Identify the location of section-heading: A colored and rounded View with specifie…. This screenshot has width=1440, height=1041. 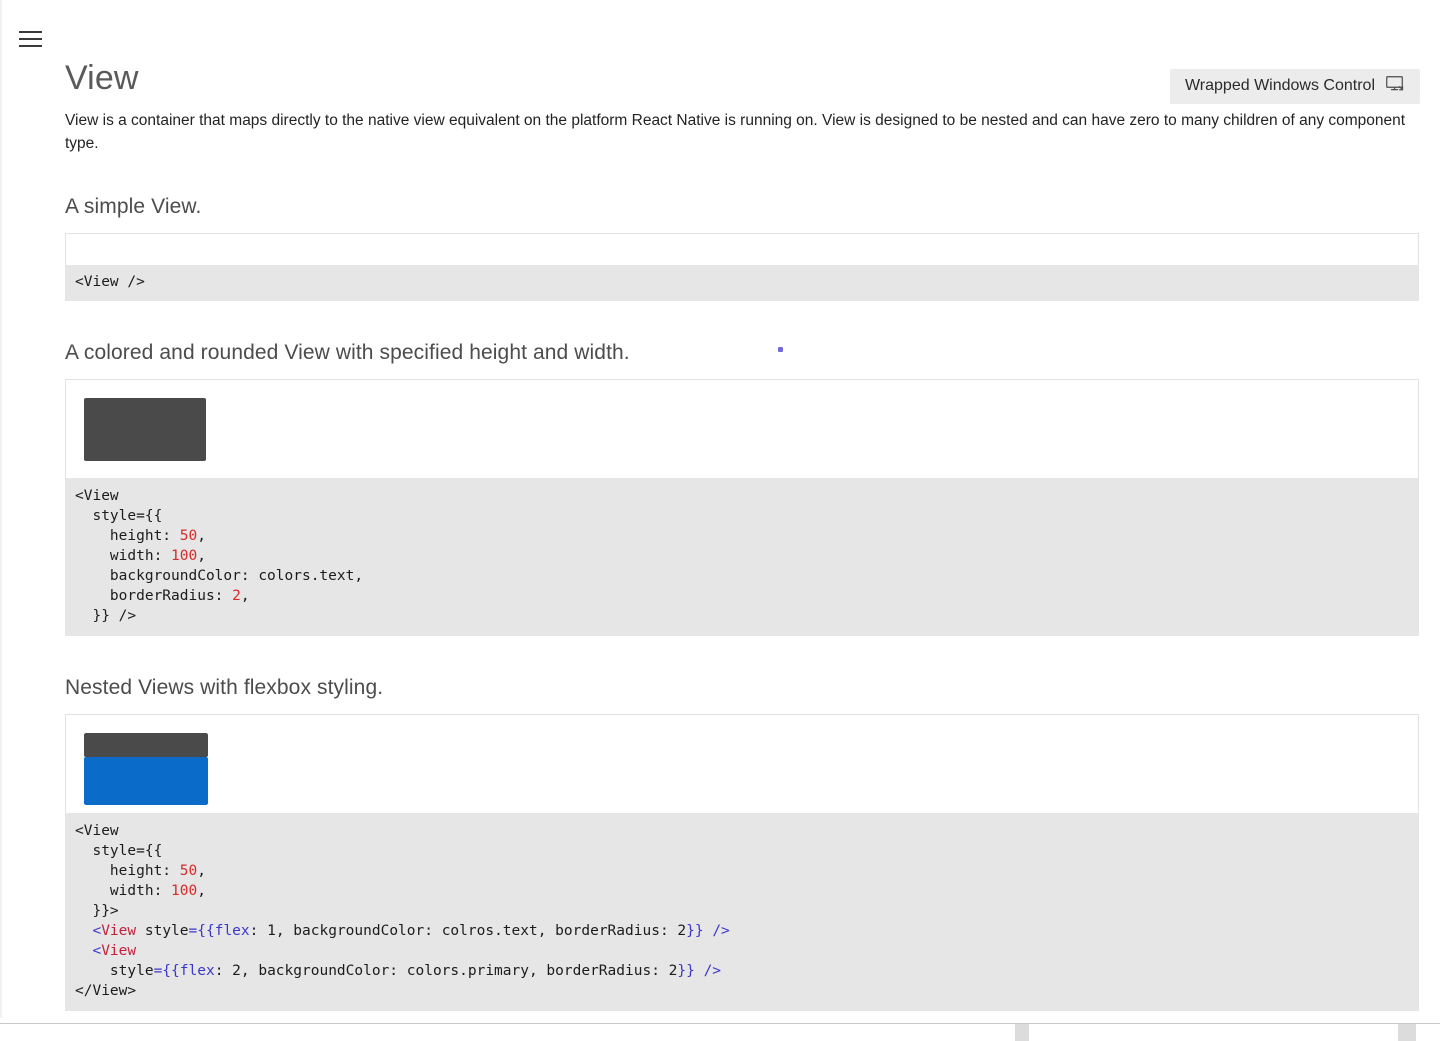
(347, 352).